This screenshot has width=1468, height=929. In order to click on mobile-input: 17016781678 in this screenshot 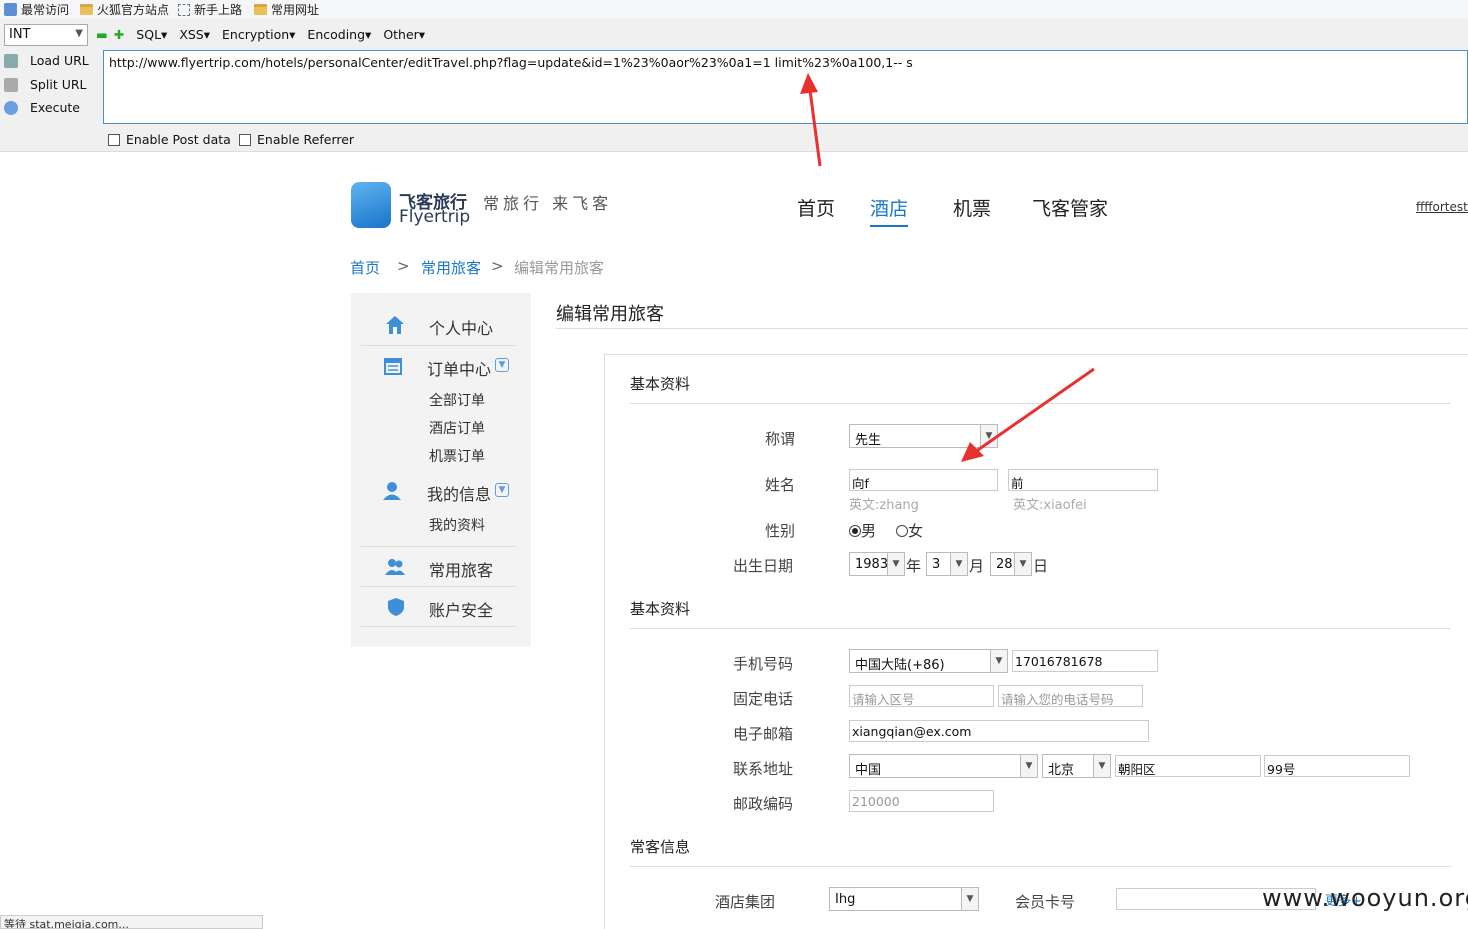, I will do `click(1085, 661)`.